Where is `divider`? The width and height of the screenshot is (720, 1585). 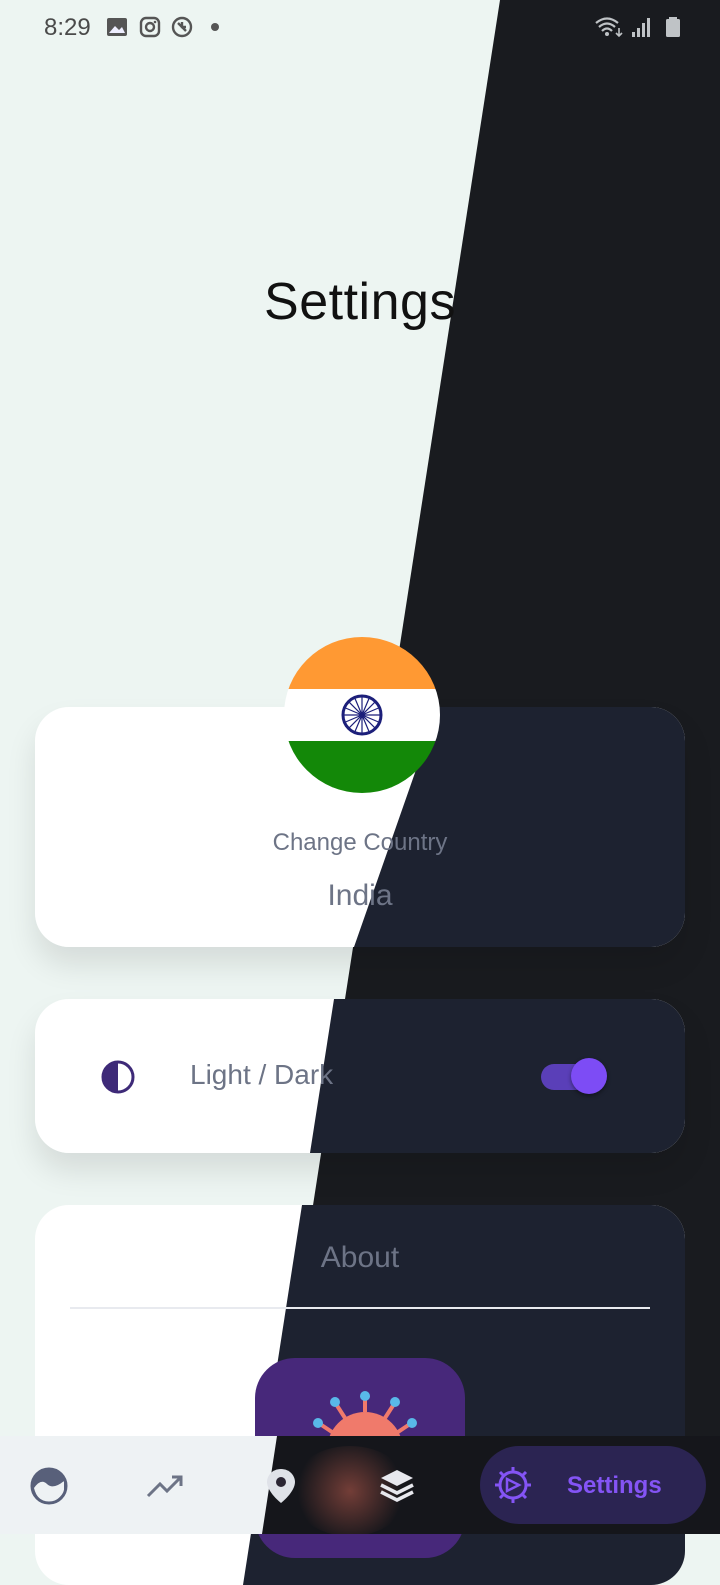 divider is located at coordinates (360, 1308).